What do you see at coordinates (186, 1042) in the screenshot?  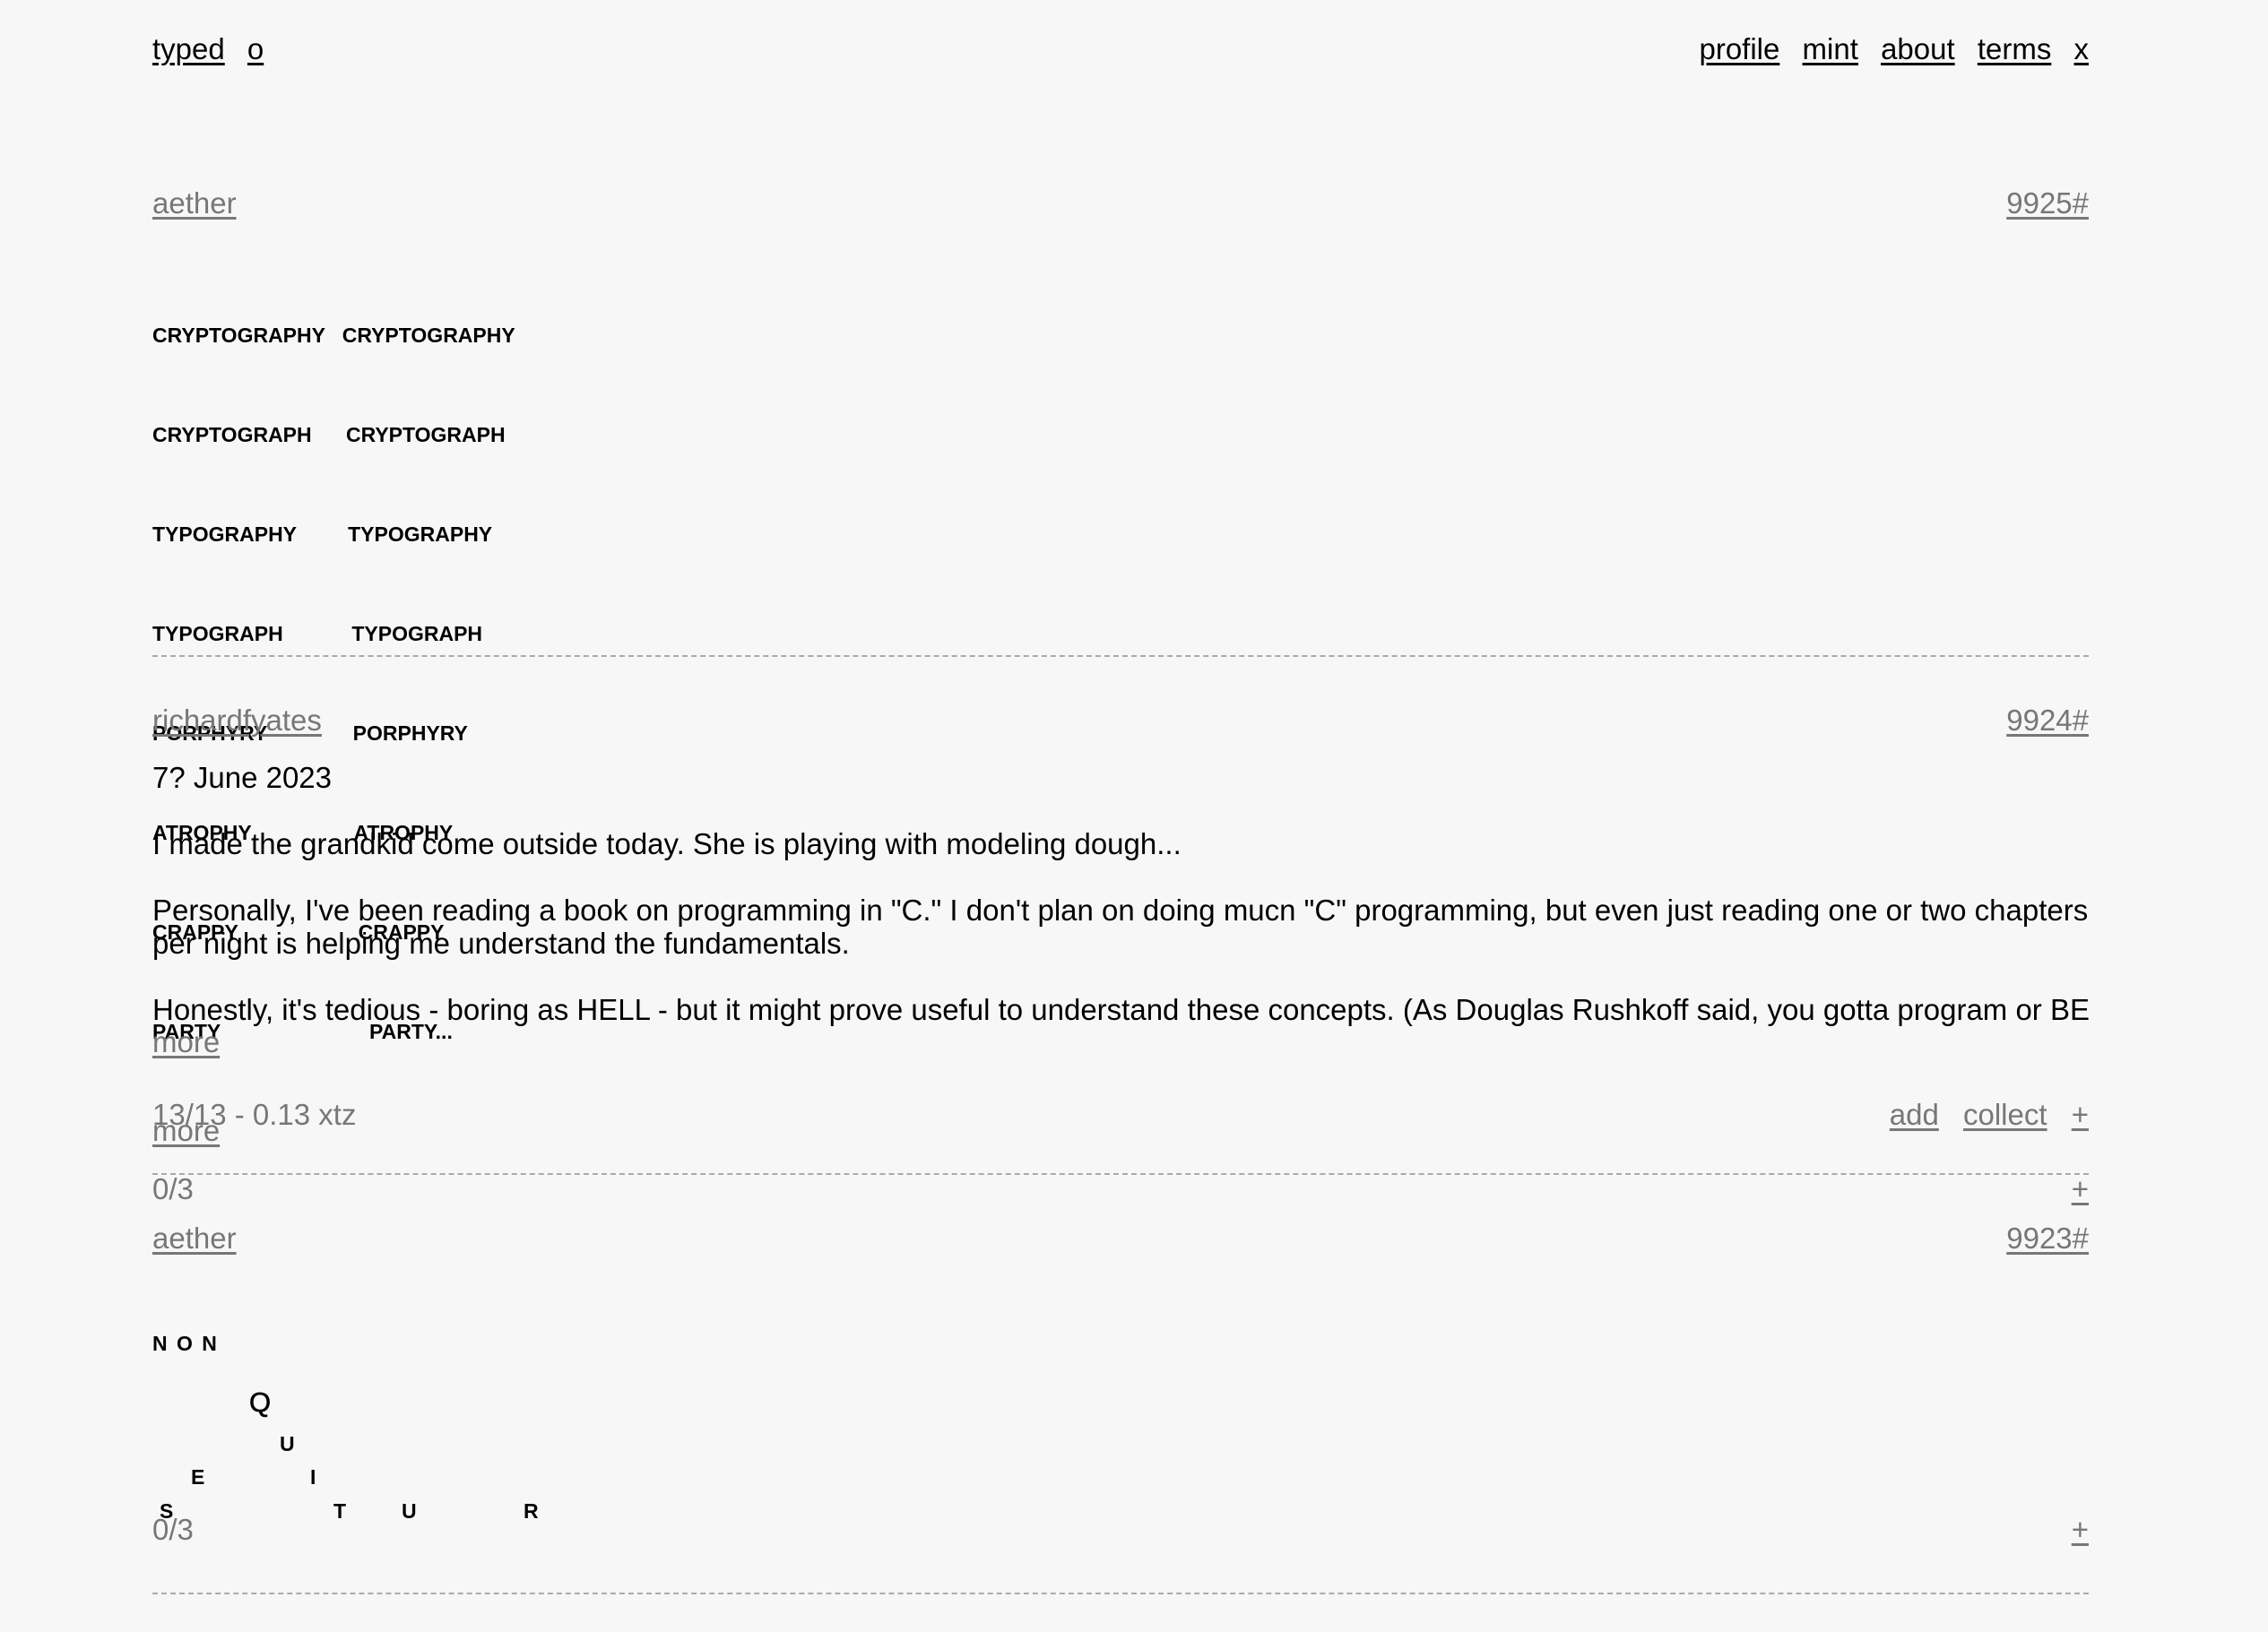 I see `more-link: more` at bounding box center [186, 1042].